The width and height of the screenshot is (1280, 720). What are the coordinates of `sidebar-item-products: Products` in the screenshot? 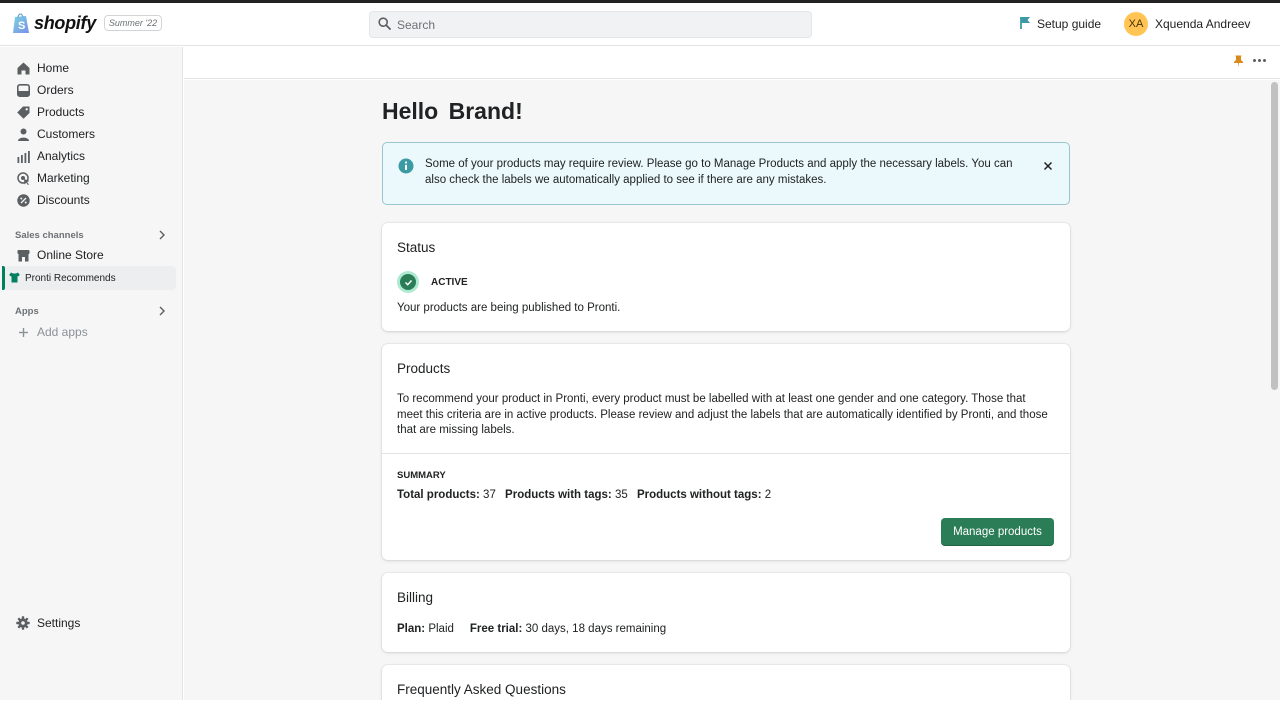 It's located at (91, 112).